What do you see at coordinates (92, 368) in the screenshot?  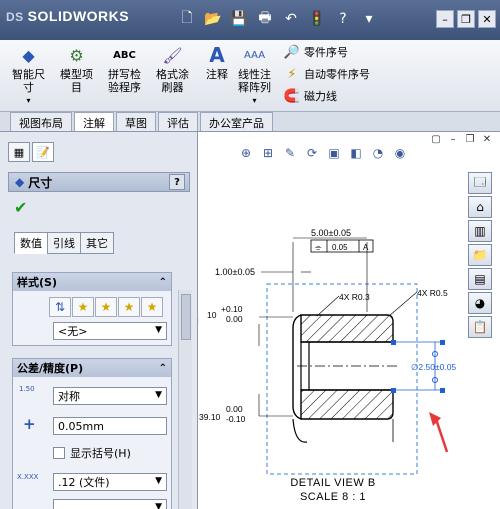 I see `tolerance-group-header: 公差/精度(P) ⌃` at bounding box center [92, 368].